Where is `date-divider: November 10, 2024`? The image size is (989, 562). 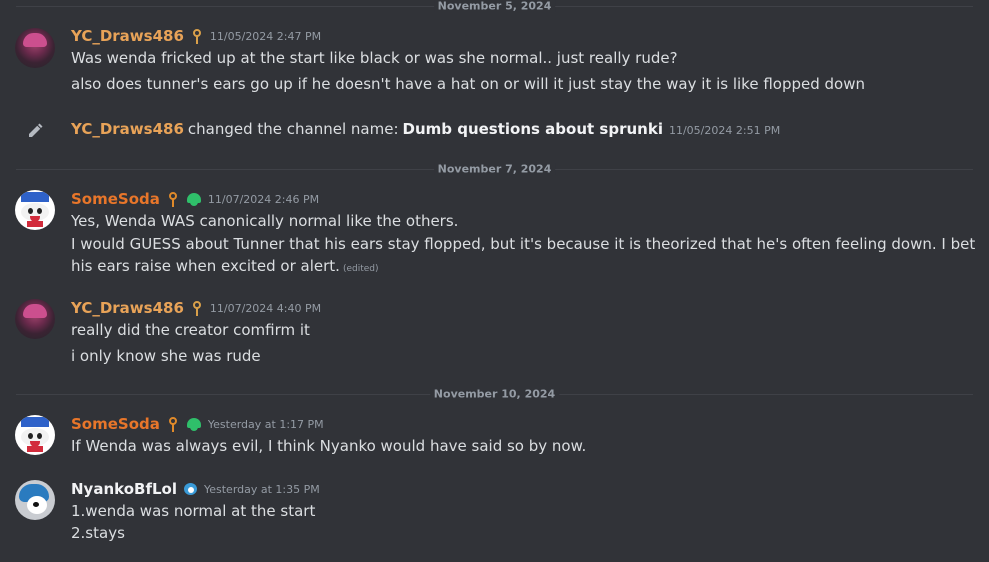 date-divider: November 10, 2024 is located at coordinates (494, 394).